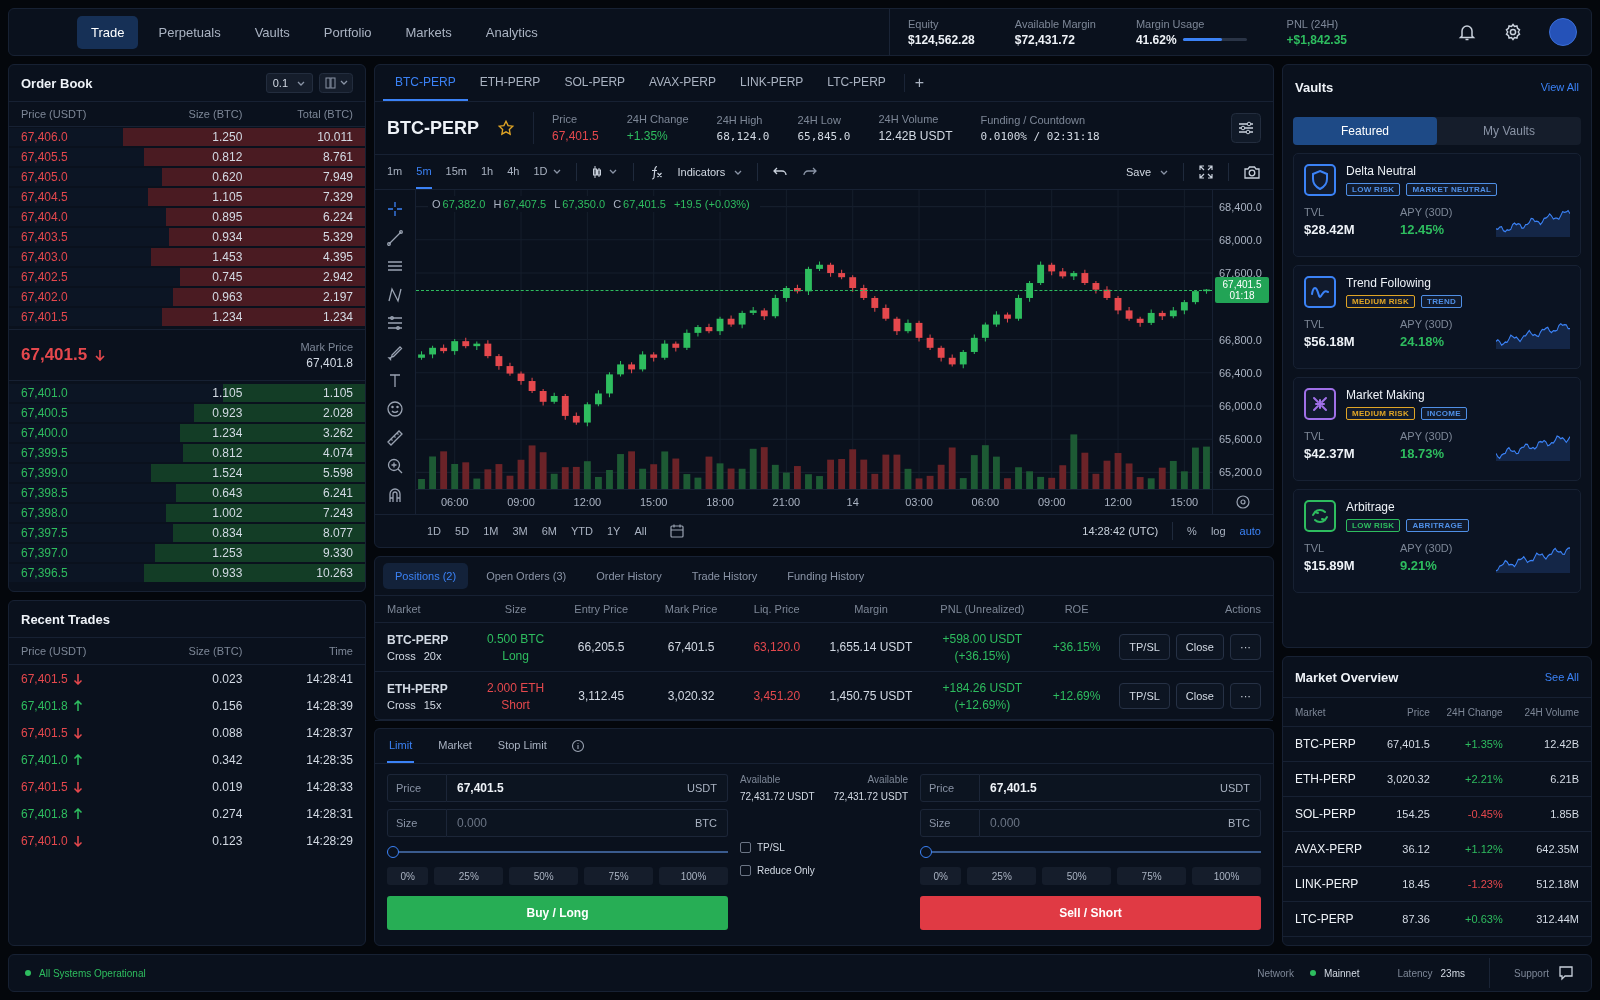 This screenshot has height=1000, width=1600. What do you see at coordinates (1099, 823) in the screenshot?
I see `size-input: 0.000` at bounding box center [1099, 823].